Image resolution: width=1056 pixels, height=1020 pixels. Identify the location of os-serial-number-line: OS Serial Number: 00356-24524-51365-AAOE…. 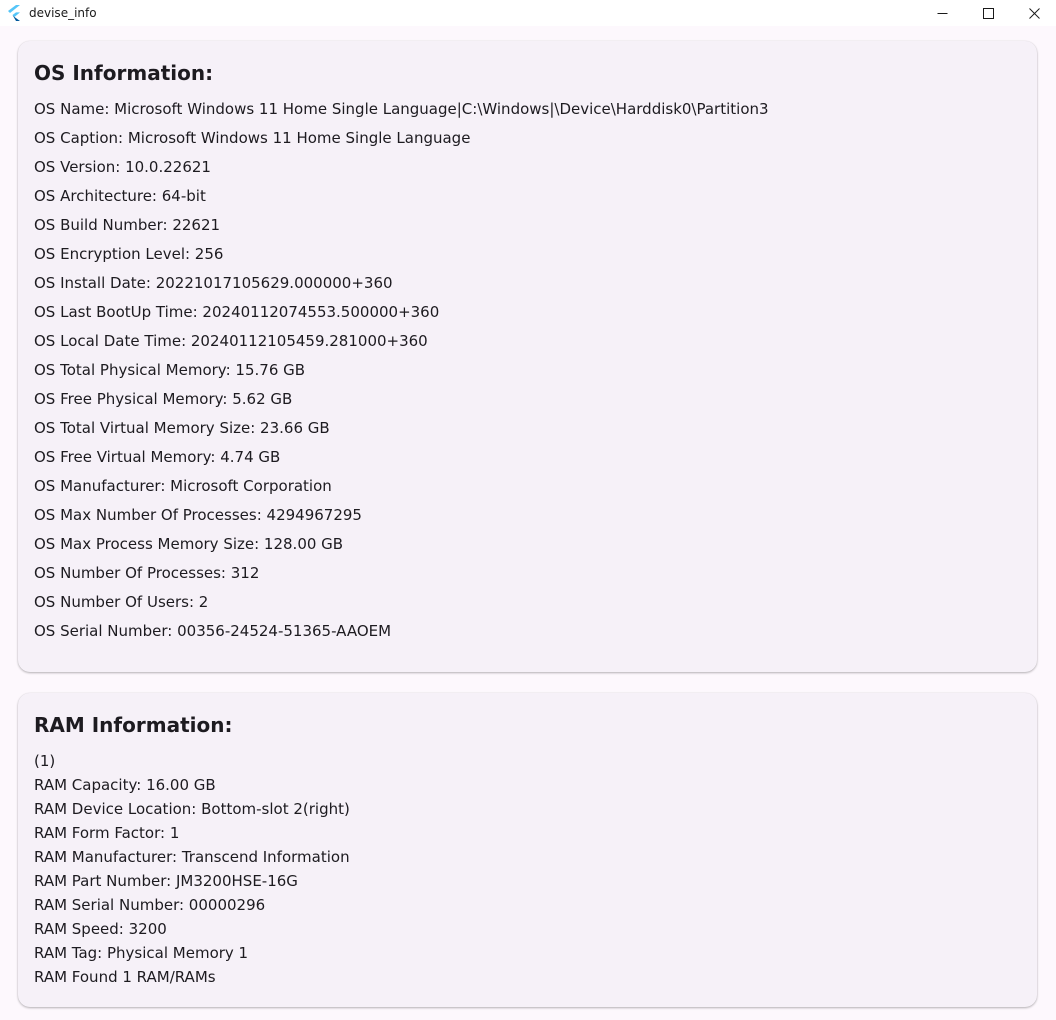
(213, 631).